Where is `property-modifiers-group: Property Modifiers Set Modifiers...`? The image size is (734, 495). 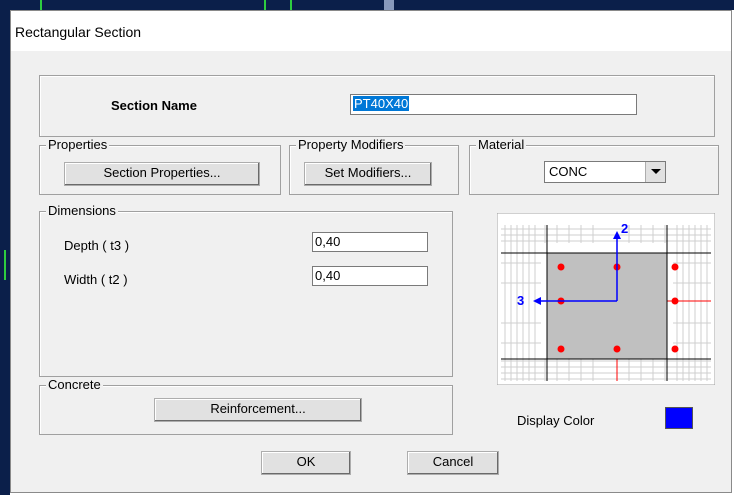 property-modifiers-group: Property Modifiers Set Modifiers... is located at coordinates (374, 166).